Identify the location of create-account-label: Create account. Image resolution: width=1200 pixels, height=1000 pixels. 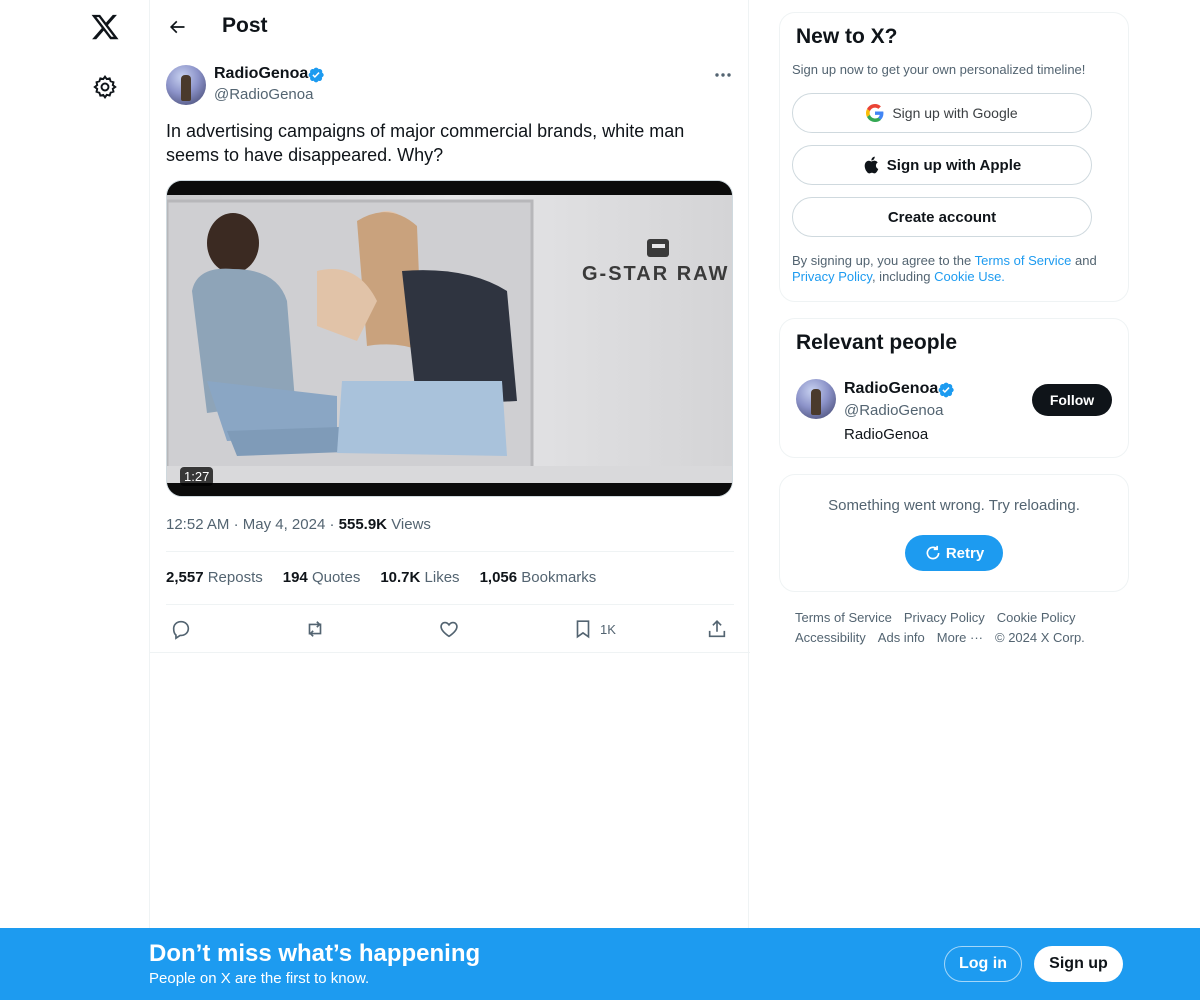
(942, 217).